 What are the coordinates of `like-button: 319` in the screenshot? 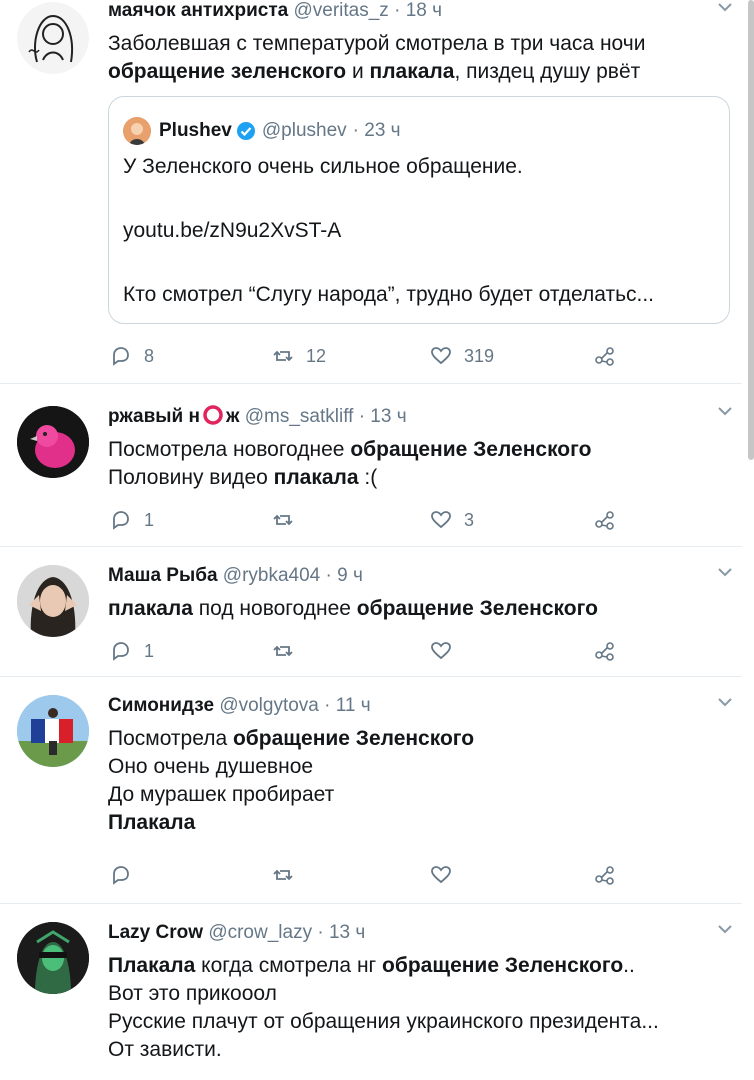 It's located at (462, 356).